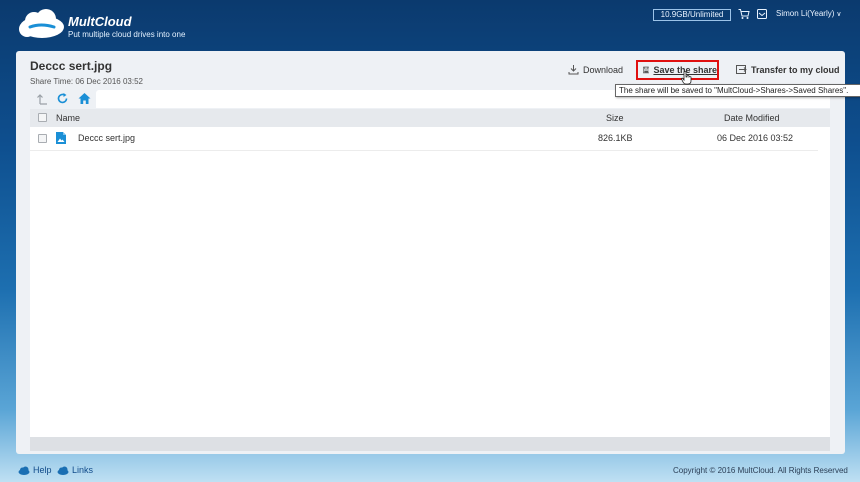 This screenshot has height=482, width=860. What do you see at coordinates (42, 470) in the screenshot?
I see `help-label: Help` at bounding box center [42, 470].